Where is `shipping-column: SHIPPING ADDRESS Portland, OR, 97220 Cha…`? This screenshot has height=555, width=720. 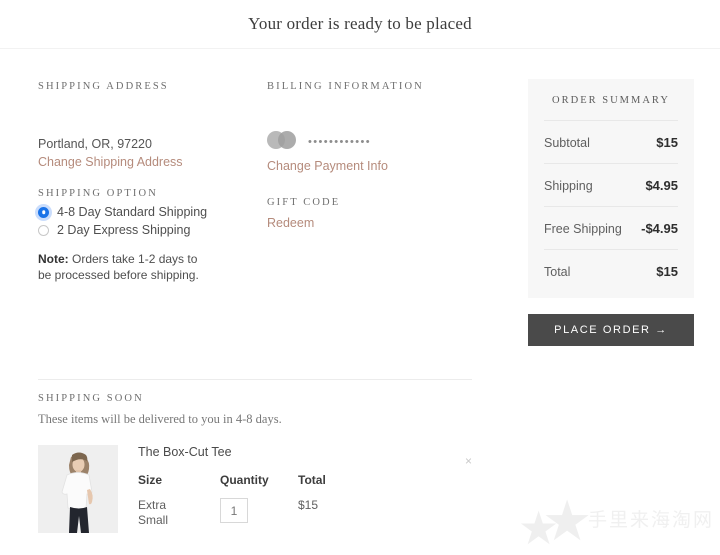
shipping-column: SHIPPING ADDRESS Portland, OR, 97220 Cha… is located at coordinates (143, 182).